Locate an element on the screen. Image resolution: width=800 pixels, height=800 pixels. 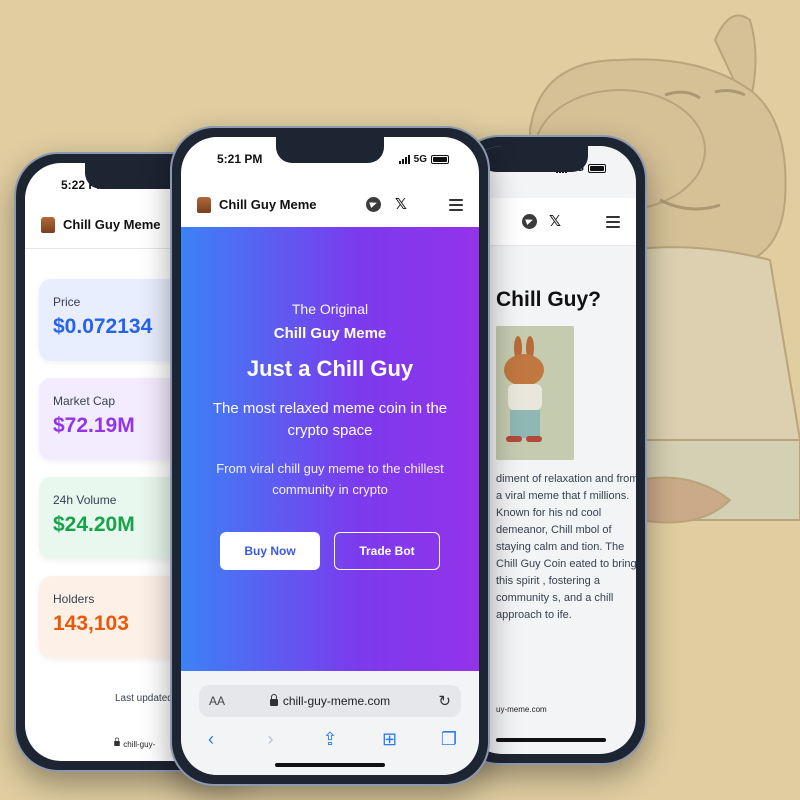
nav-bar: 𝕏 is located at coordinates (551, 222).